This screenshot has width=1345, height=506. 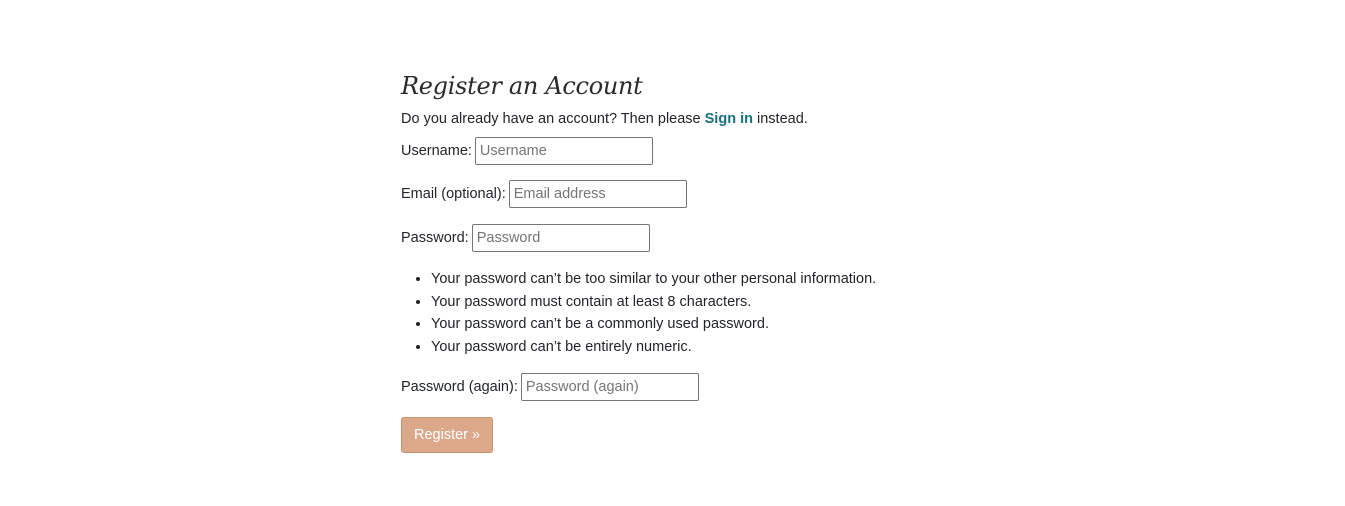 I want to click on password-row: Password:, so click(x=711, y=238).